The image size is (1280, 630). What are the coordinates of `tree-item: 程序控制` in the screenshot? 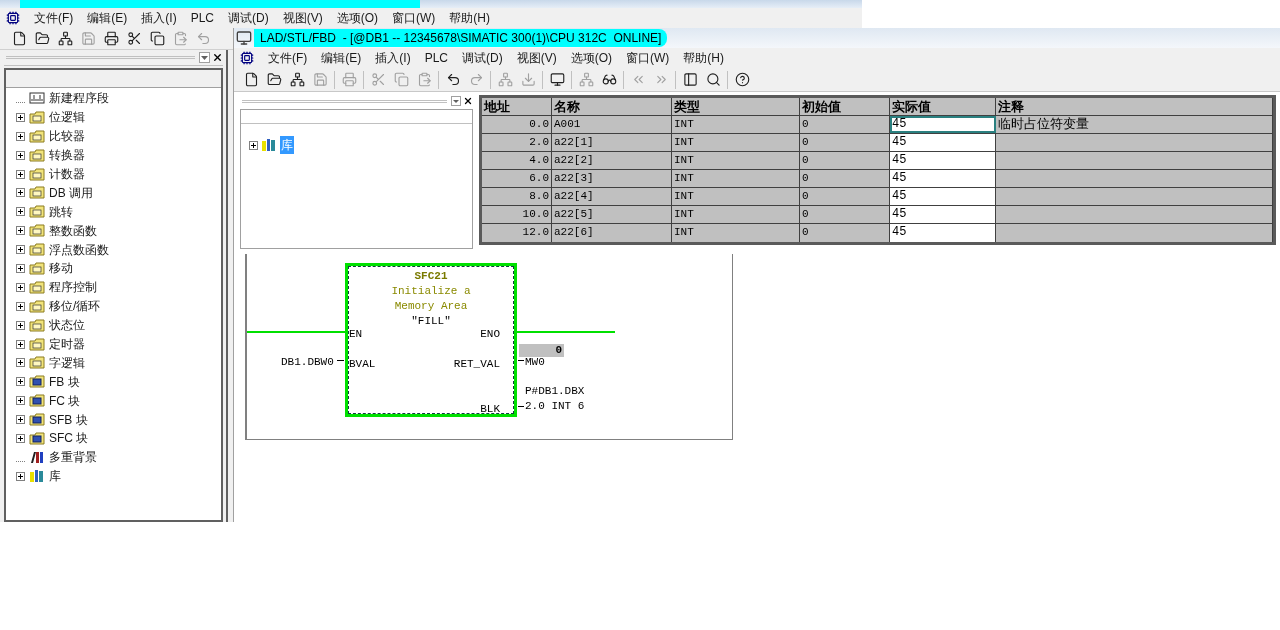 It's located at (73, 287).